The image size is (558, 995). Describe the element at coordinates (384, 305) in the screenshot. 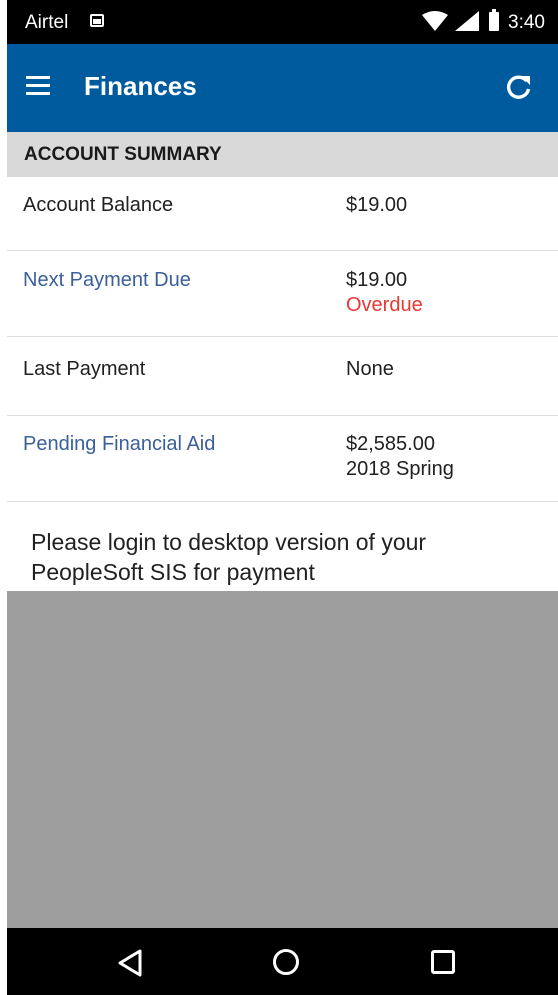

I see `overdue-status: Overdue` at that location.